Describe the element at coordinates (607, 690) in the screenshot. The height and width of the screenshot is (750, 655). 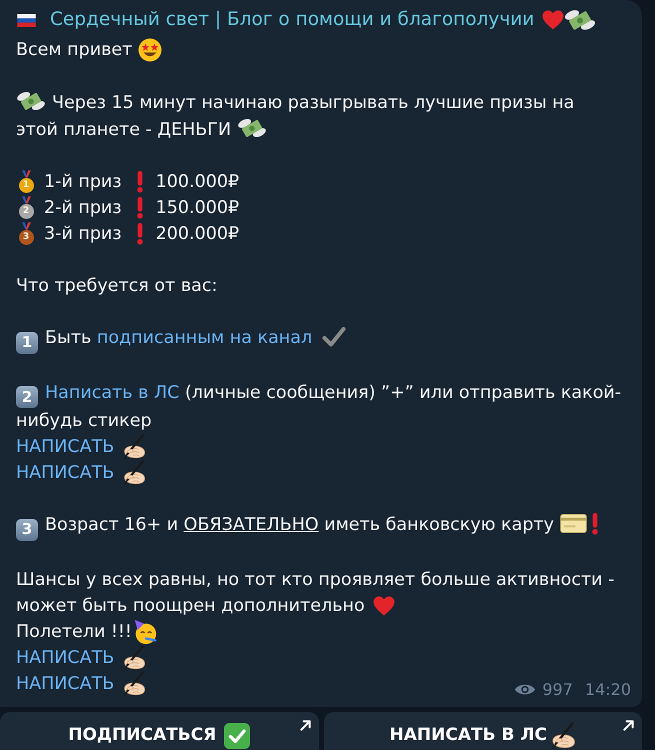
I see `message-time: 14:20` at that location.